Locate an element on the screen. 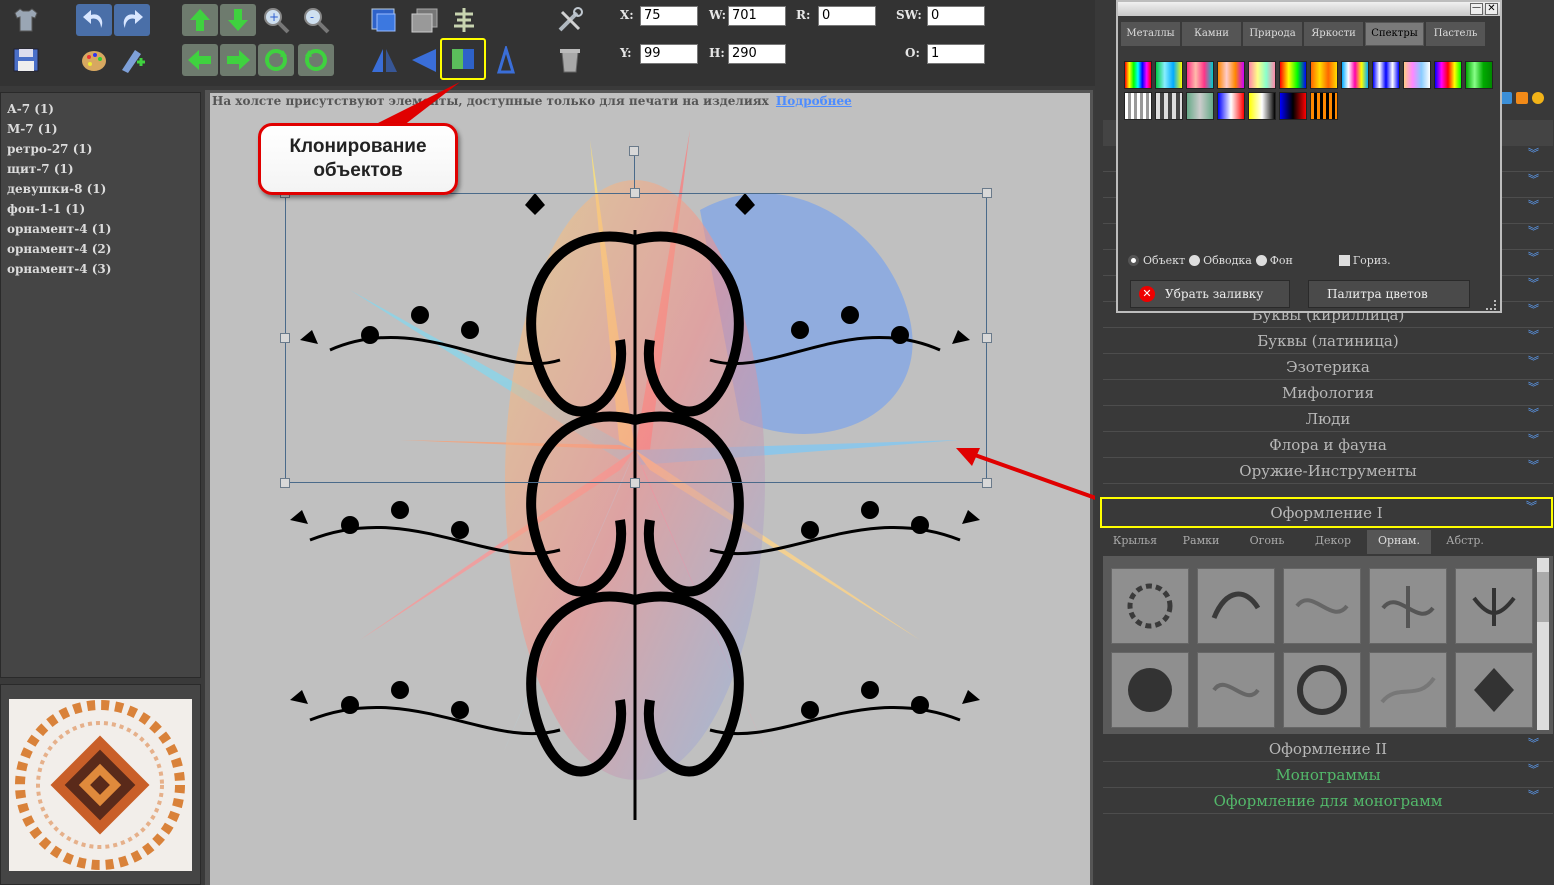 This screenshot has height=885, width=1554. move-down-button is located at coordinates (238, 20).